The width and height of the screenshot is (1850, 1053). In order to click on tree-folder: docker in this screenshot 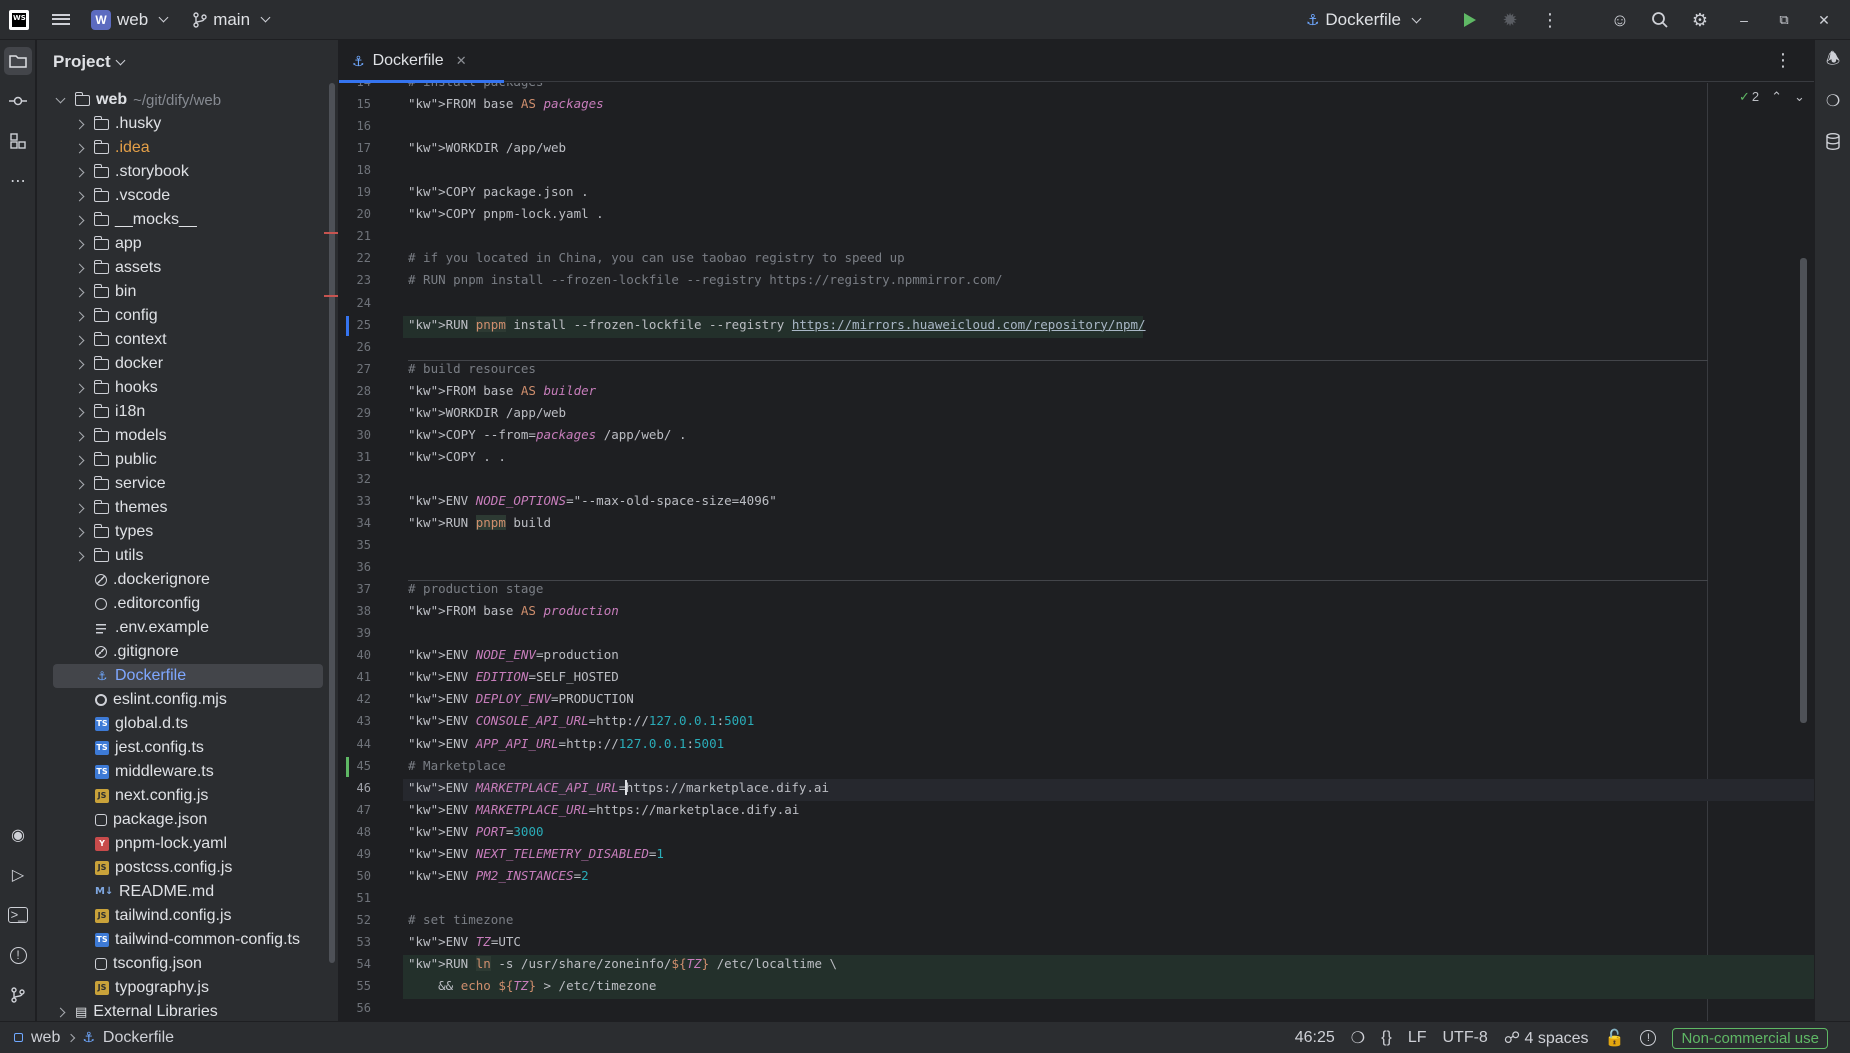, I will do `click(183, 364)`.